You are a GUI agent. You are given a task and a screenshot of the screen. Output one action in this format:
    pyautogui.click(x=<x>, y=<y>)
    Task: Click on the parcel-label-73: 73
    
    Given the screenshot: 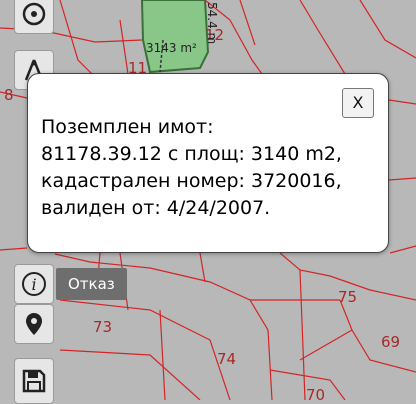 What is the action you would take?
    pyautogui.click(x=102, y=327)
    